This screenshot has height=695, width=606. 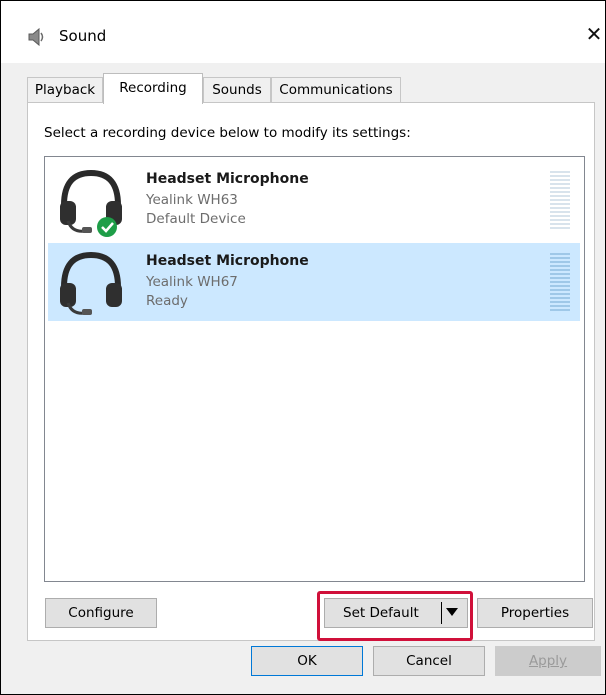 I want to click on dialog-footer: OK Cancel Apply, so click(x=303, y=669).